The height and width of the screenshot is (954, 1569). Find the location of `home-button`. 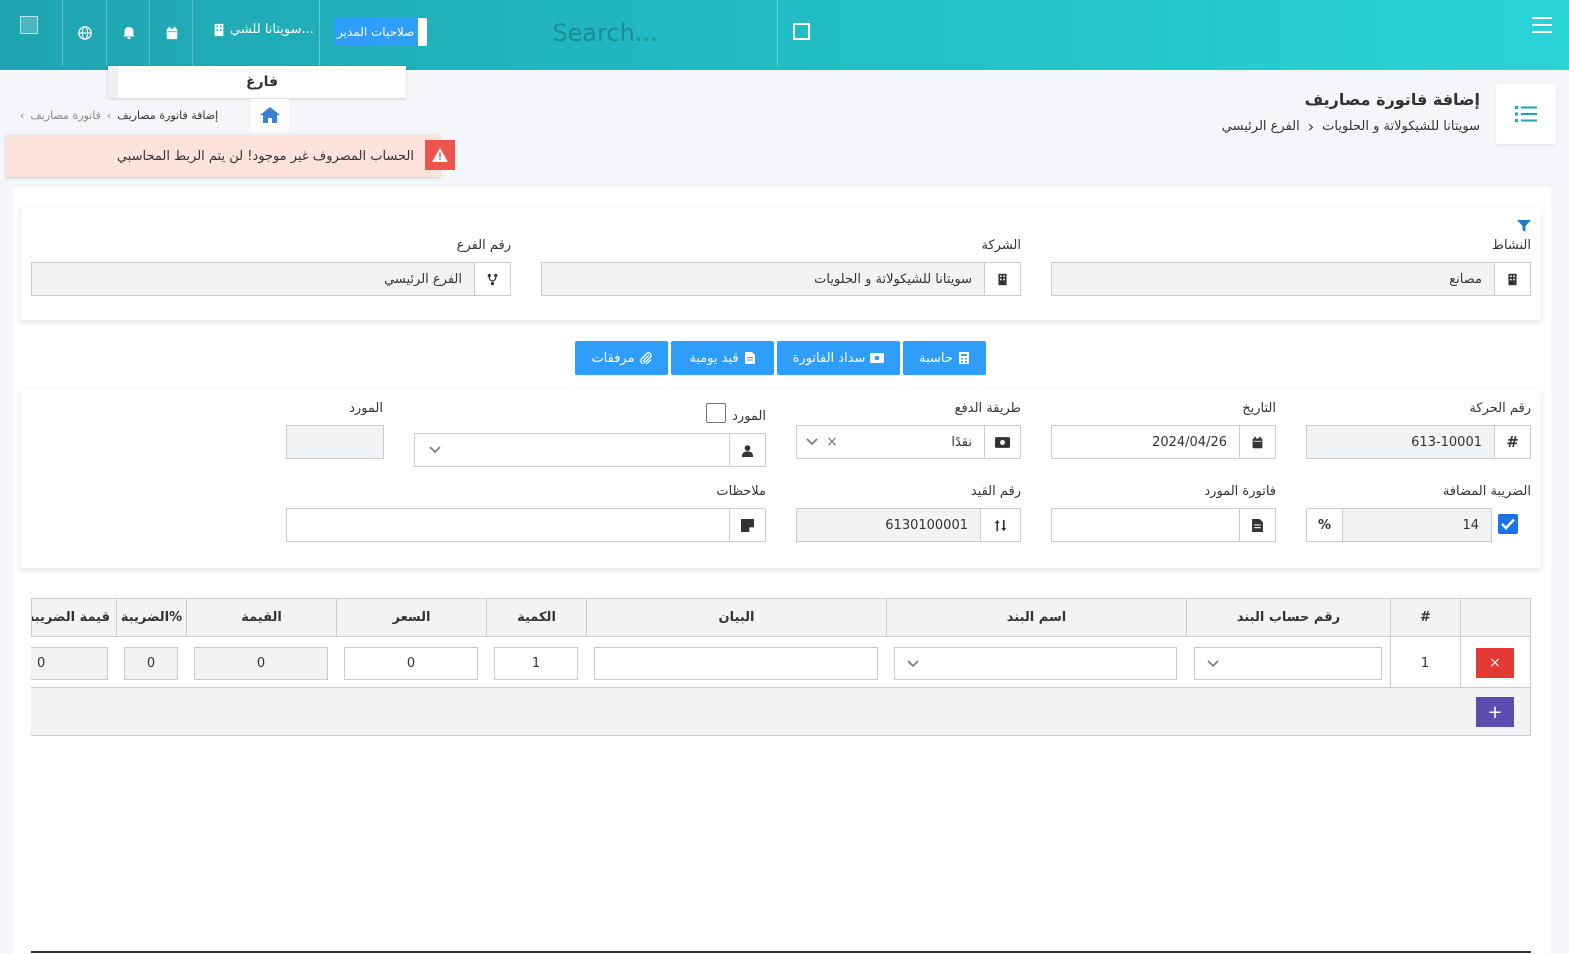

home-button is located at coordinates (270, 115).